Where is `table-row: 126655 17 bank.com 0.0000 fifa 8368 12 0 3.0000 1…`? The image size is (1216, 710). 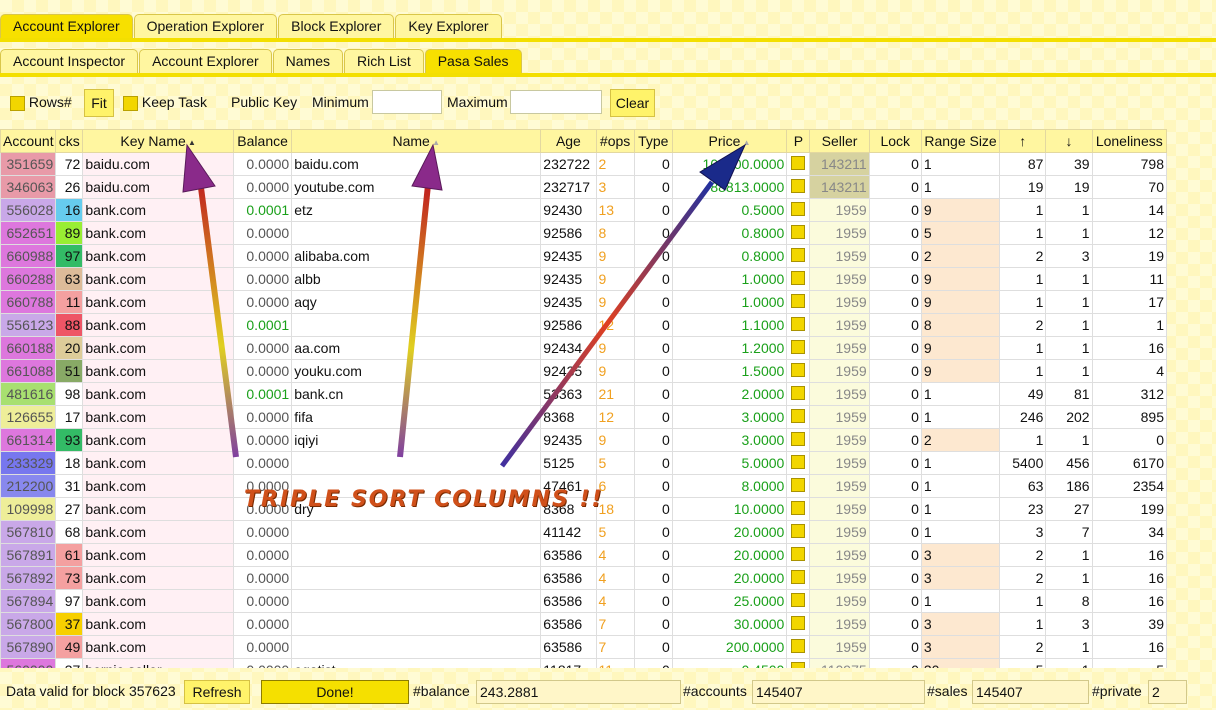 table-row: 126655 17 bank.com 0.0000 fifa 8368 12 0 3.0000 1… is located at coordinates (583, 417).